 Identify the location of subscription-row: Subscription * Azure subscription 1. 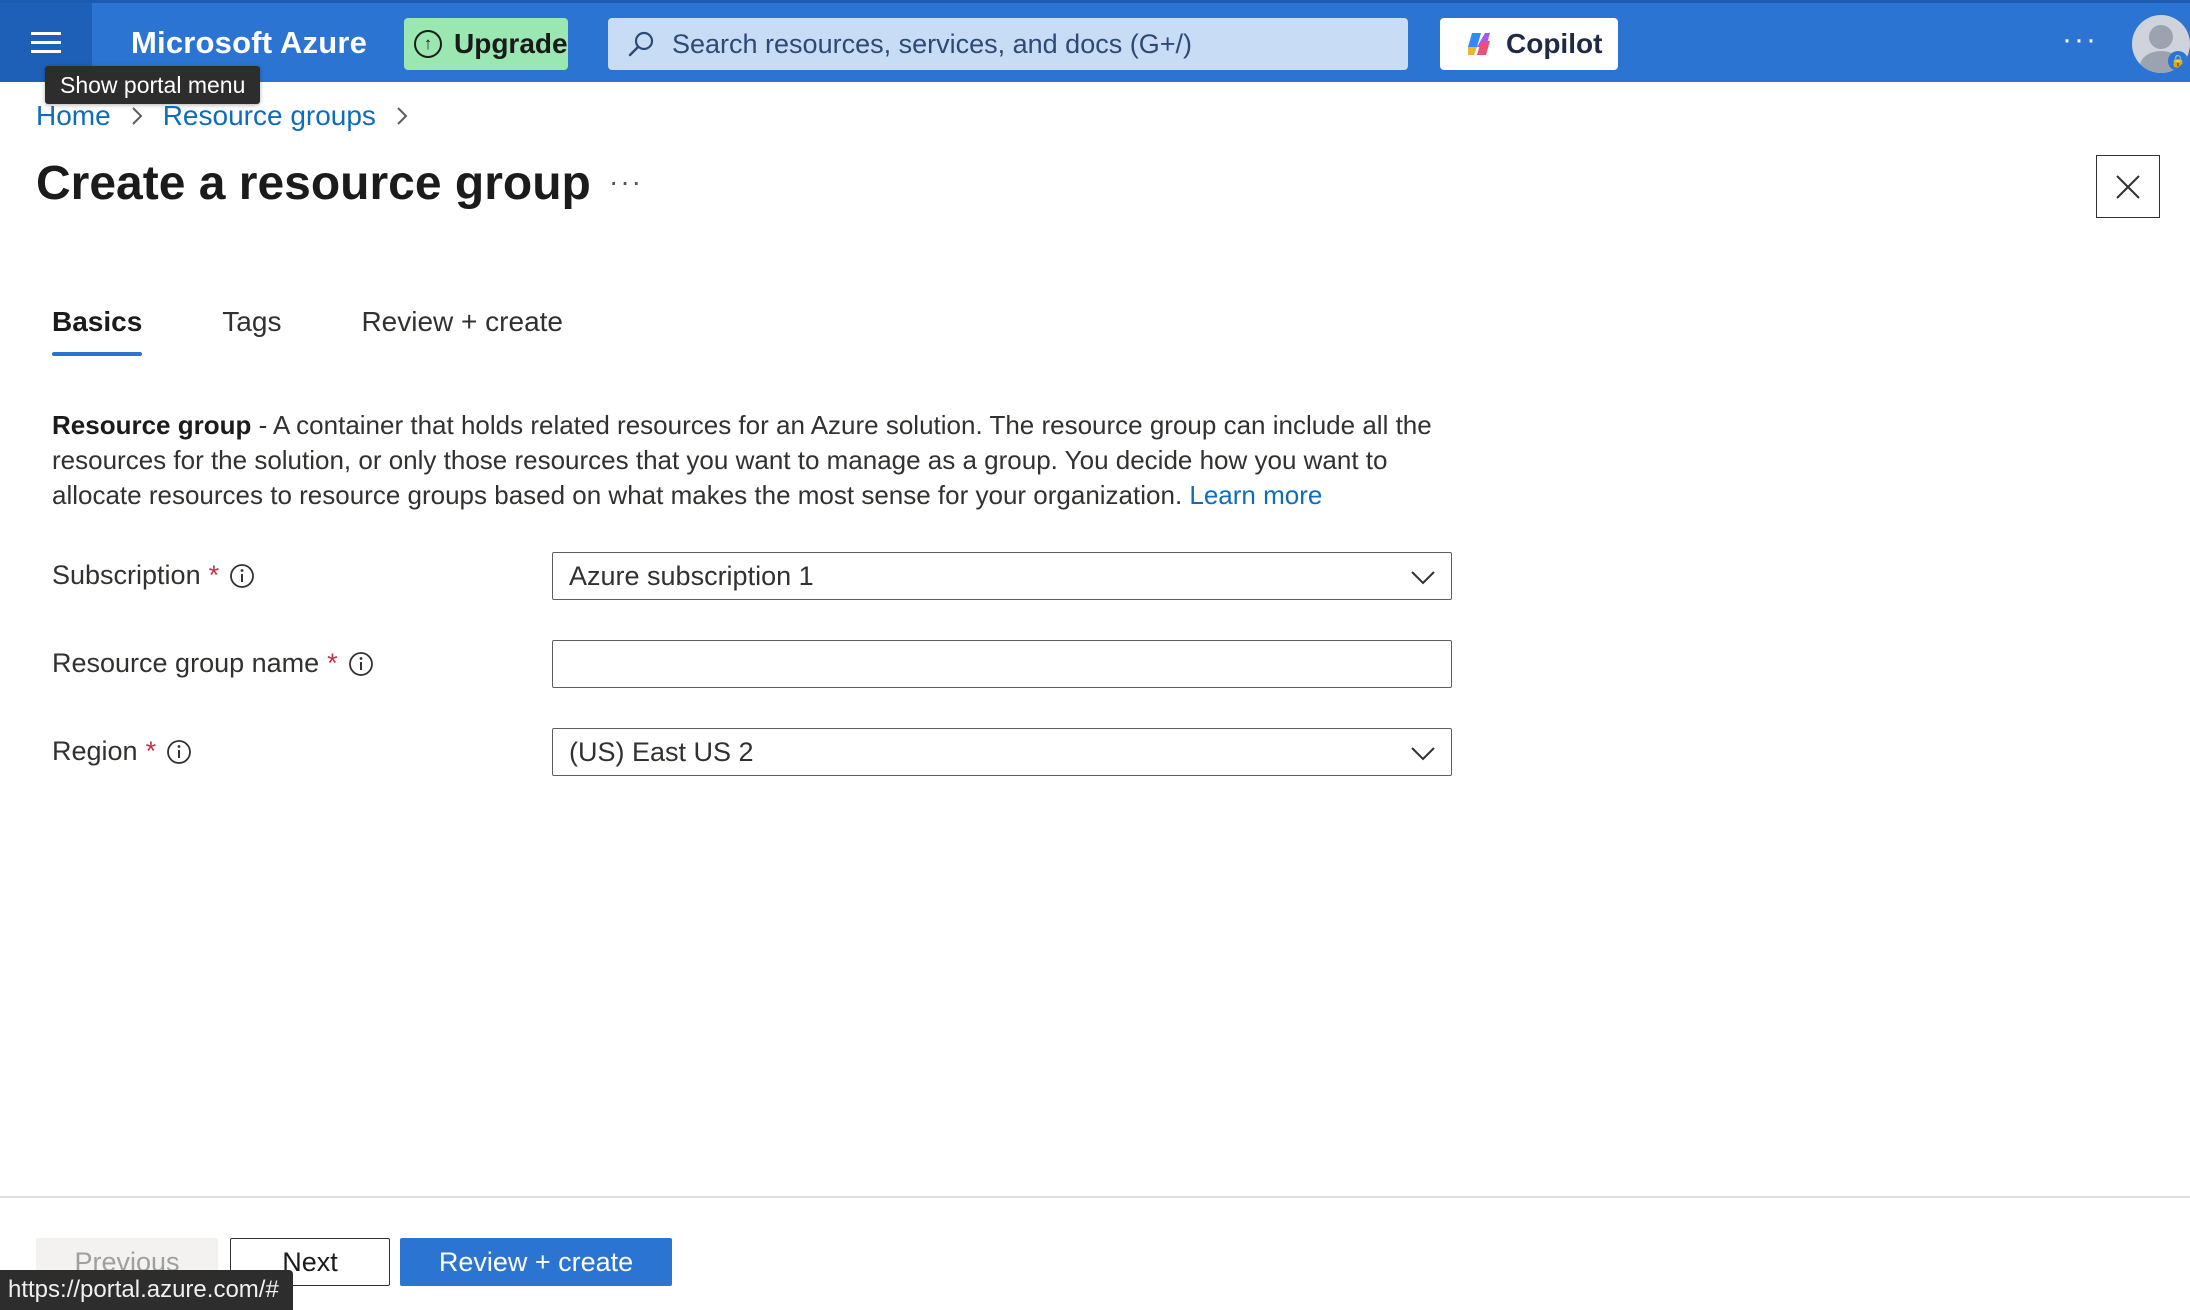
(752, 576).